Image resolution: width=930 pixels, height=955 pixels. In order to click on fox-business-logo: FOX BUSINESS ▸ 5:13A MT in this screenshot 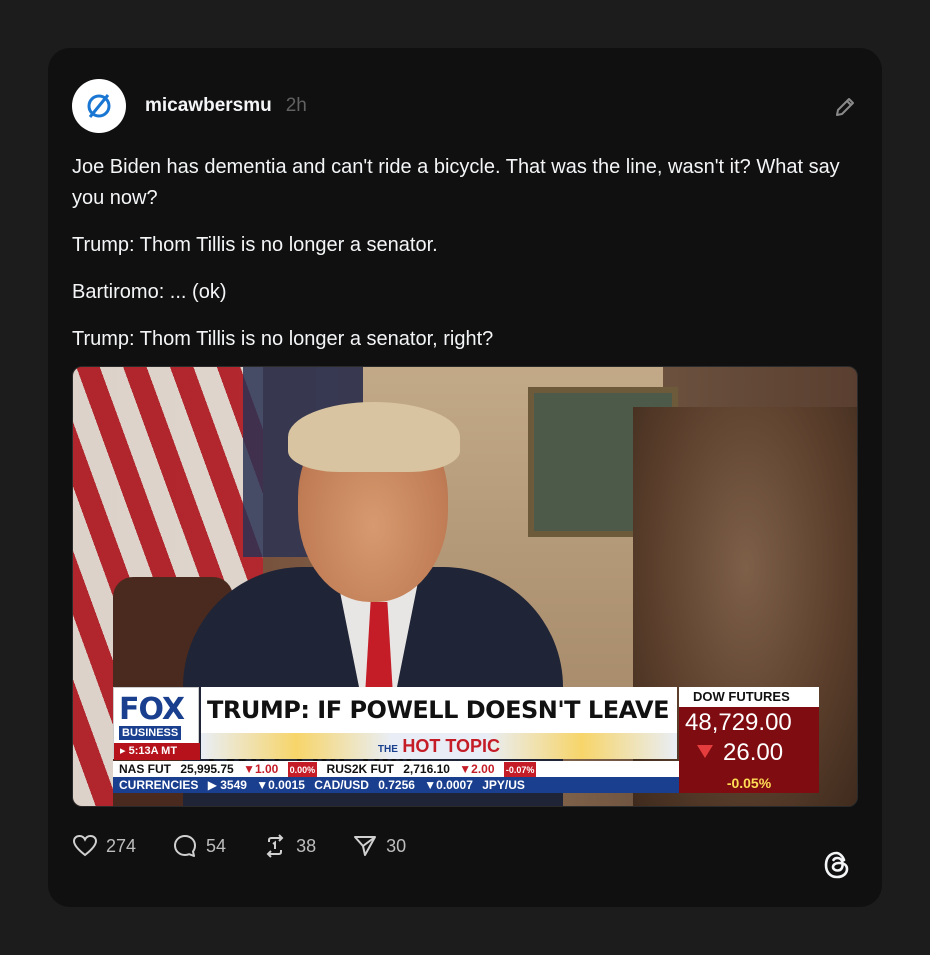, I will do `click(156, 723)`.